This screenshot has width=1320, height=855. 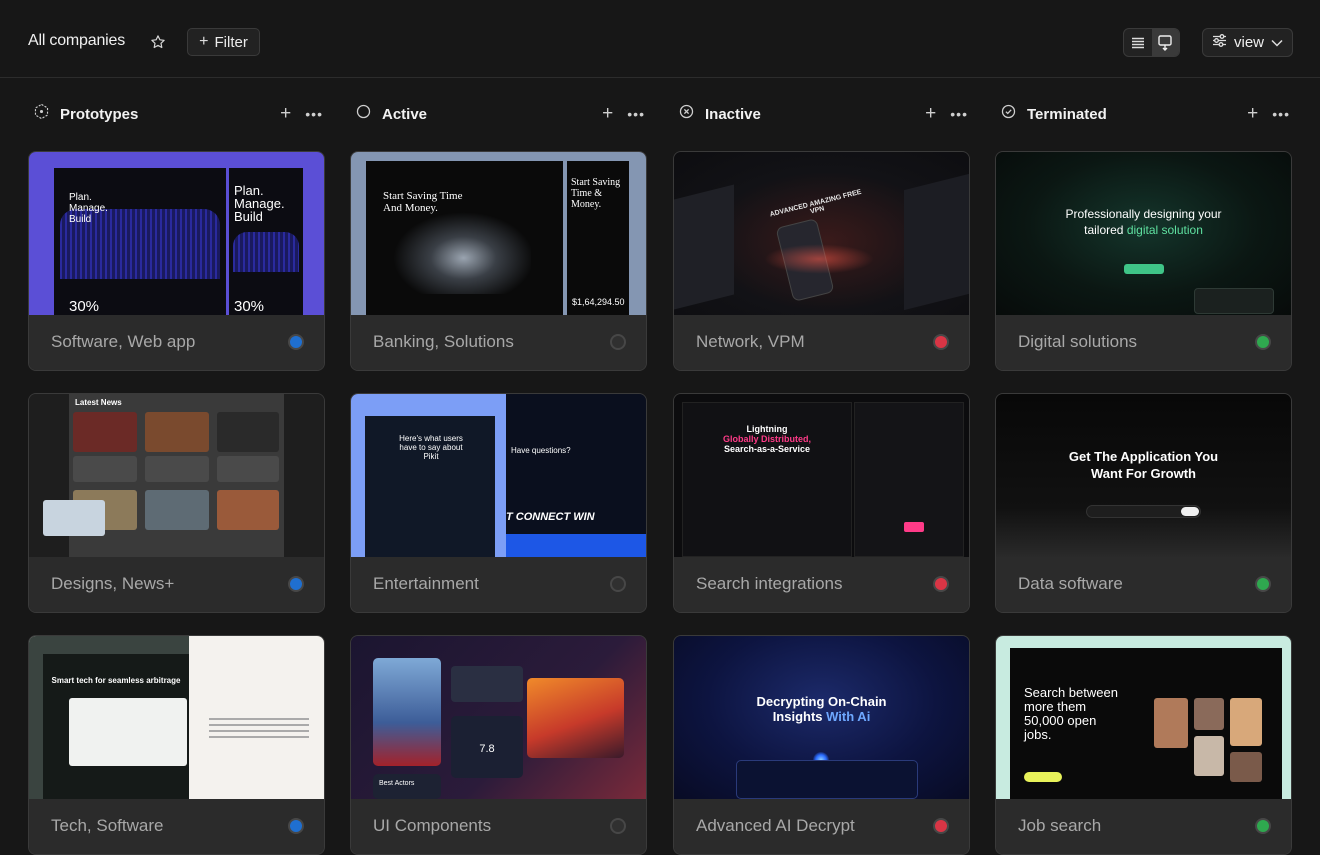 What do you see at coordinates (123, 341) in the screenshot?
I see `card-name: Software, Web app` at bounding box center [123, 341].